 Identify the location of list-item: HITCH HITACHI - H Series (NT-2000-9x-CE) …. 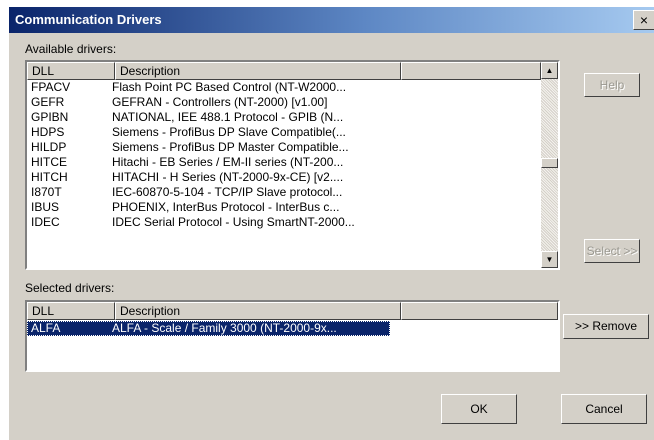
(292, 177).